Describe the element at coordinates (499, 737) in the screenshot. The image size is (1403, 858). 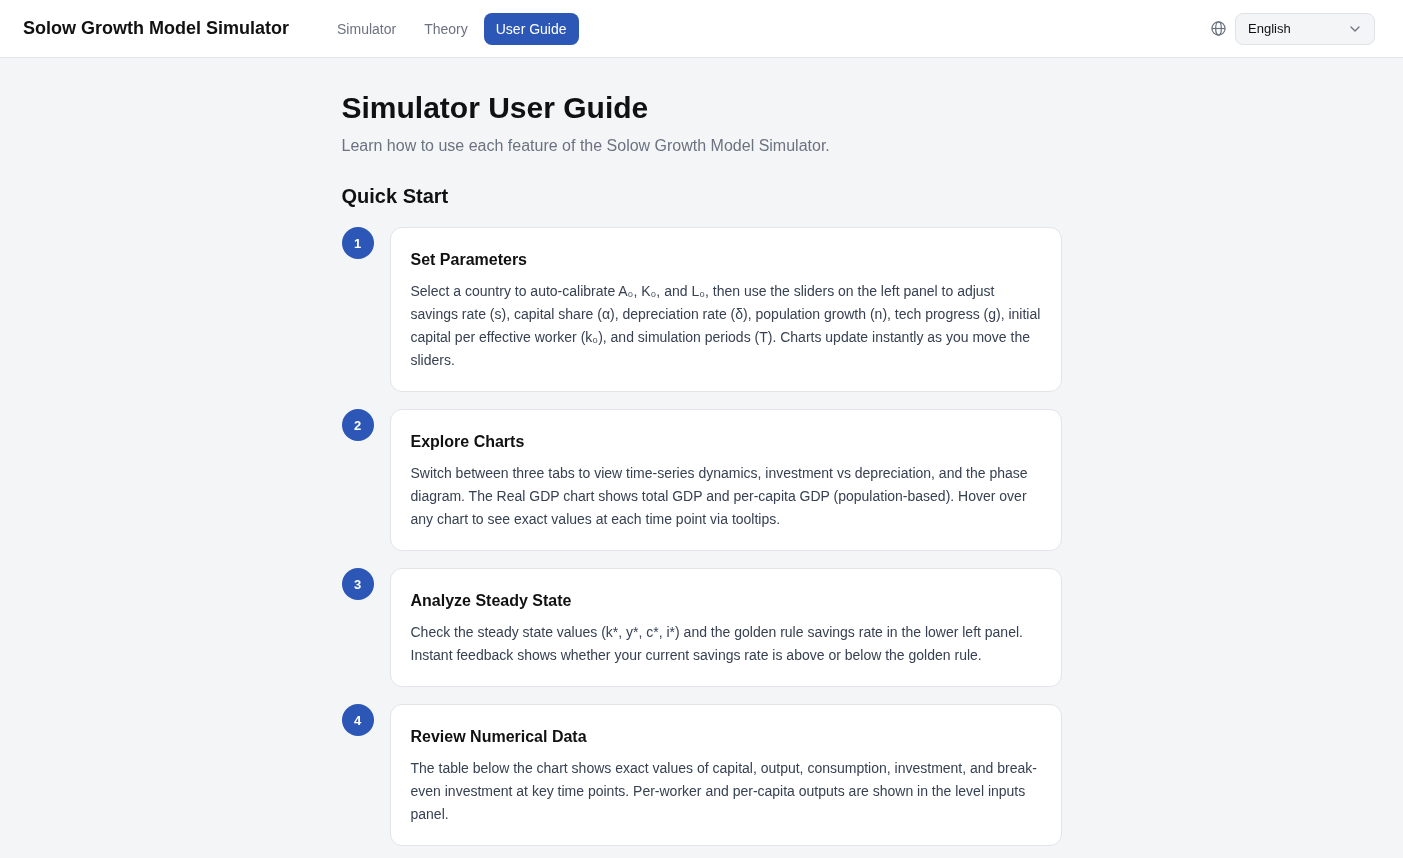
I see `step-title: Review Numerical Data` at that location.